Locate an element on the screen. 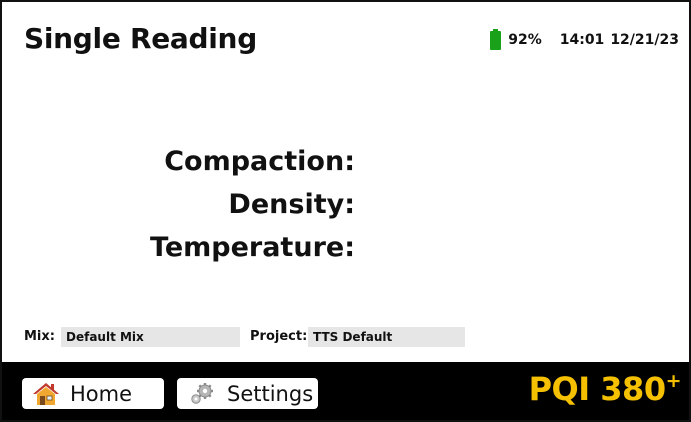 Image resolution: width=691 pixels, height=422 pixels. battery-icon is located at coordinates (496, 39).